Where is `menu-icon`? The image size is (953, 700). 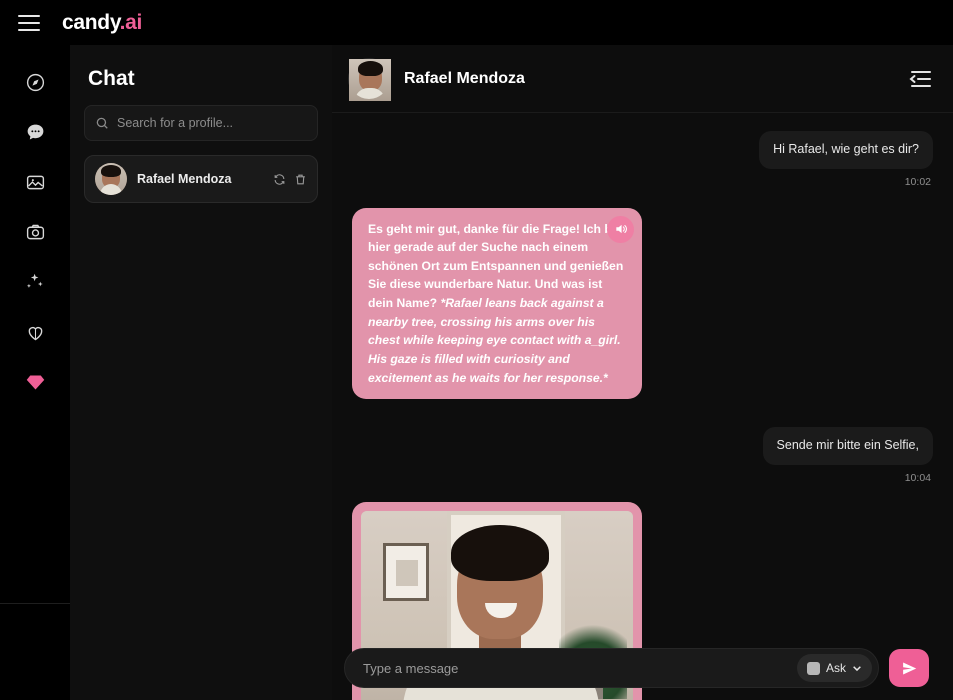
menu-icon is located at coordinates (29, 22).